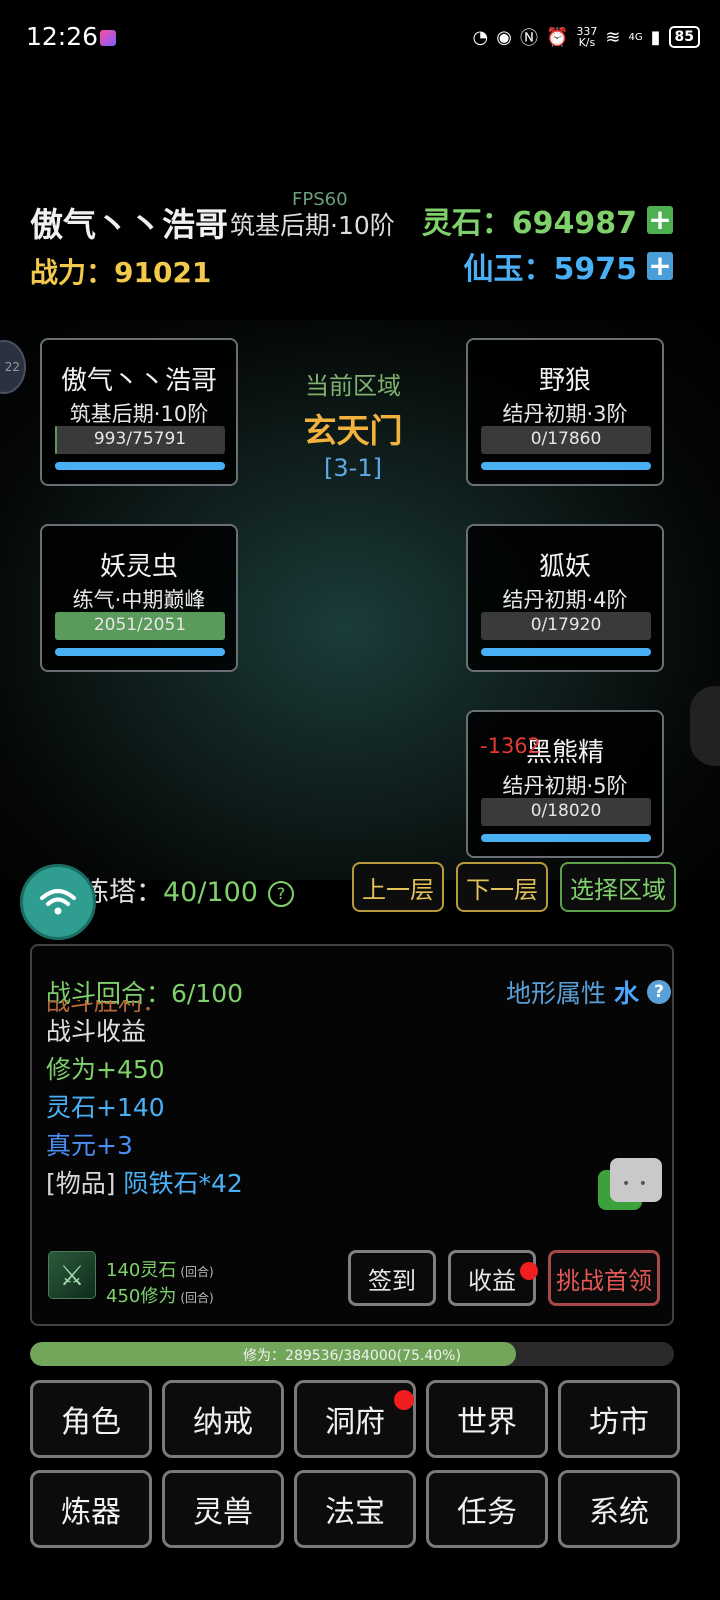 The image size is (720, 1600). Describe the element at coordinates (392, 1278) in the screenshot. I see `sign-in-button: 签到` at that location.